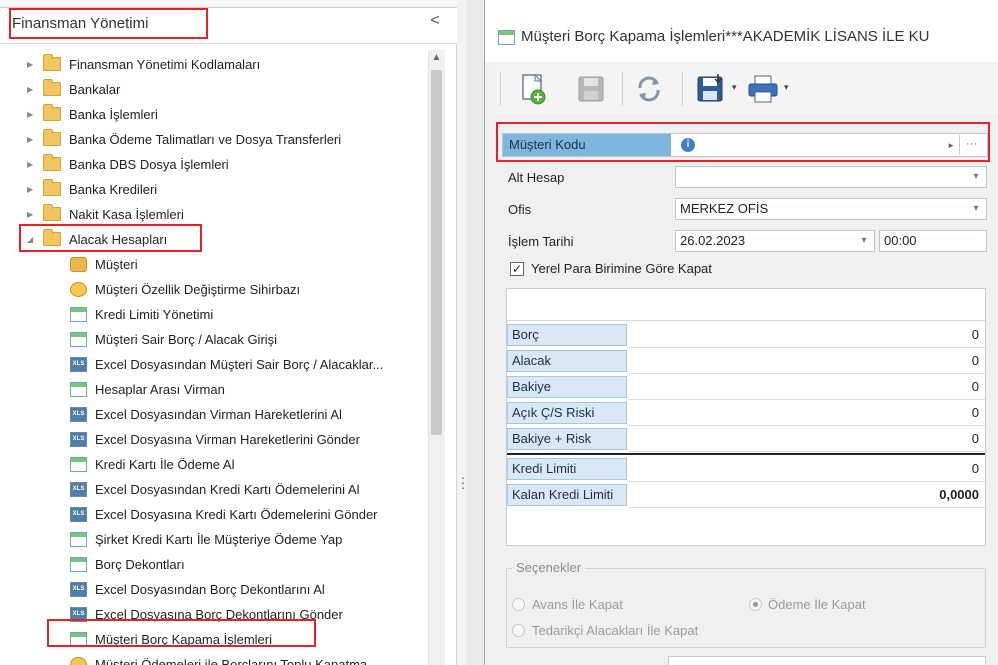 The width and height of the screenshot is (998, 665). What do you see at coordinates (436, 60) in the screenshot?
I see `scroll-up-arrow-icon: ▲` at bounding box center [436, 60].